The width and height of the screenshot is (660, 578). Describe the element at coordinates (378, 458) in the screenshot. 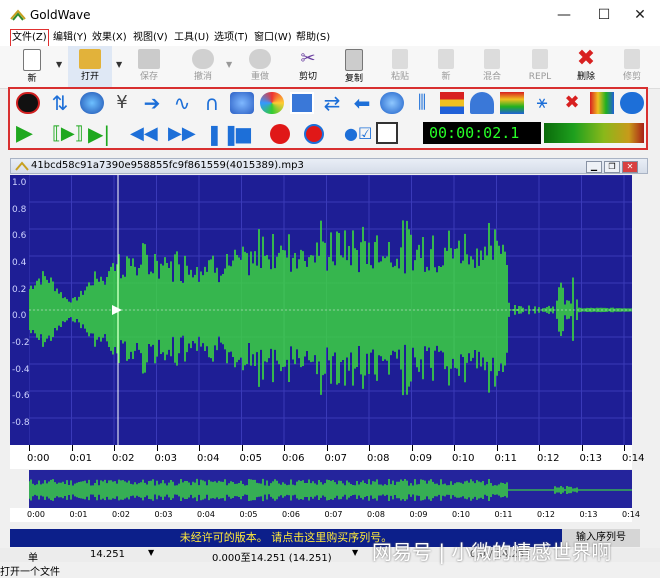

I see `time-label: 0:08` at that location.